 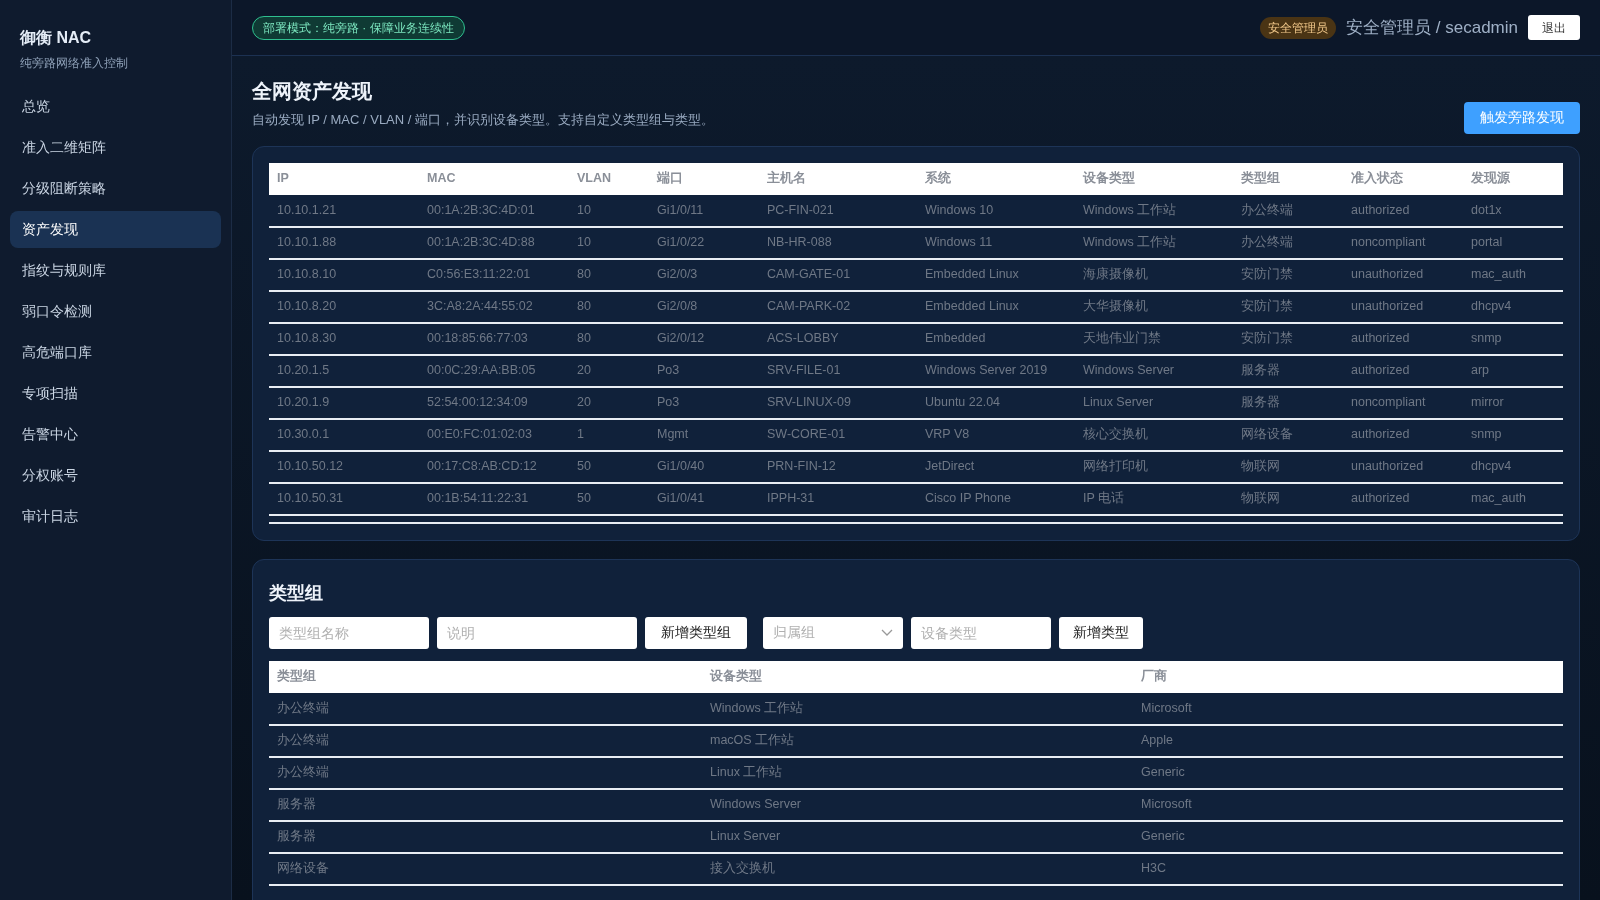 What do you see at coordinates (1513, 178) in the screenshot?
I see `column-header: 发现源` at bounding box center [1513, 178].